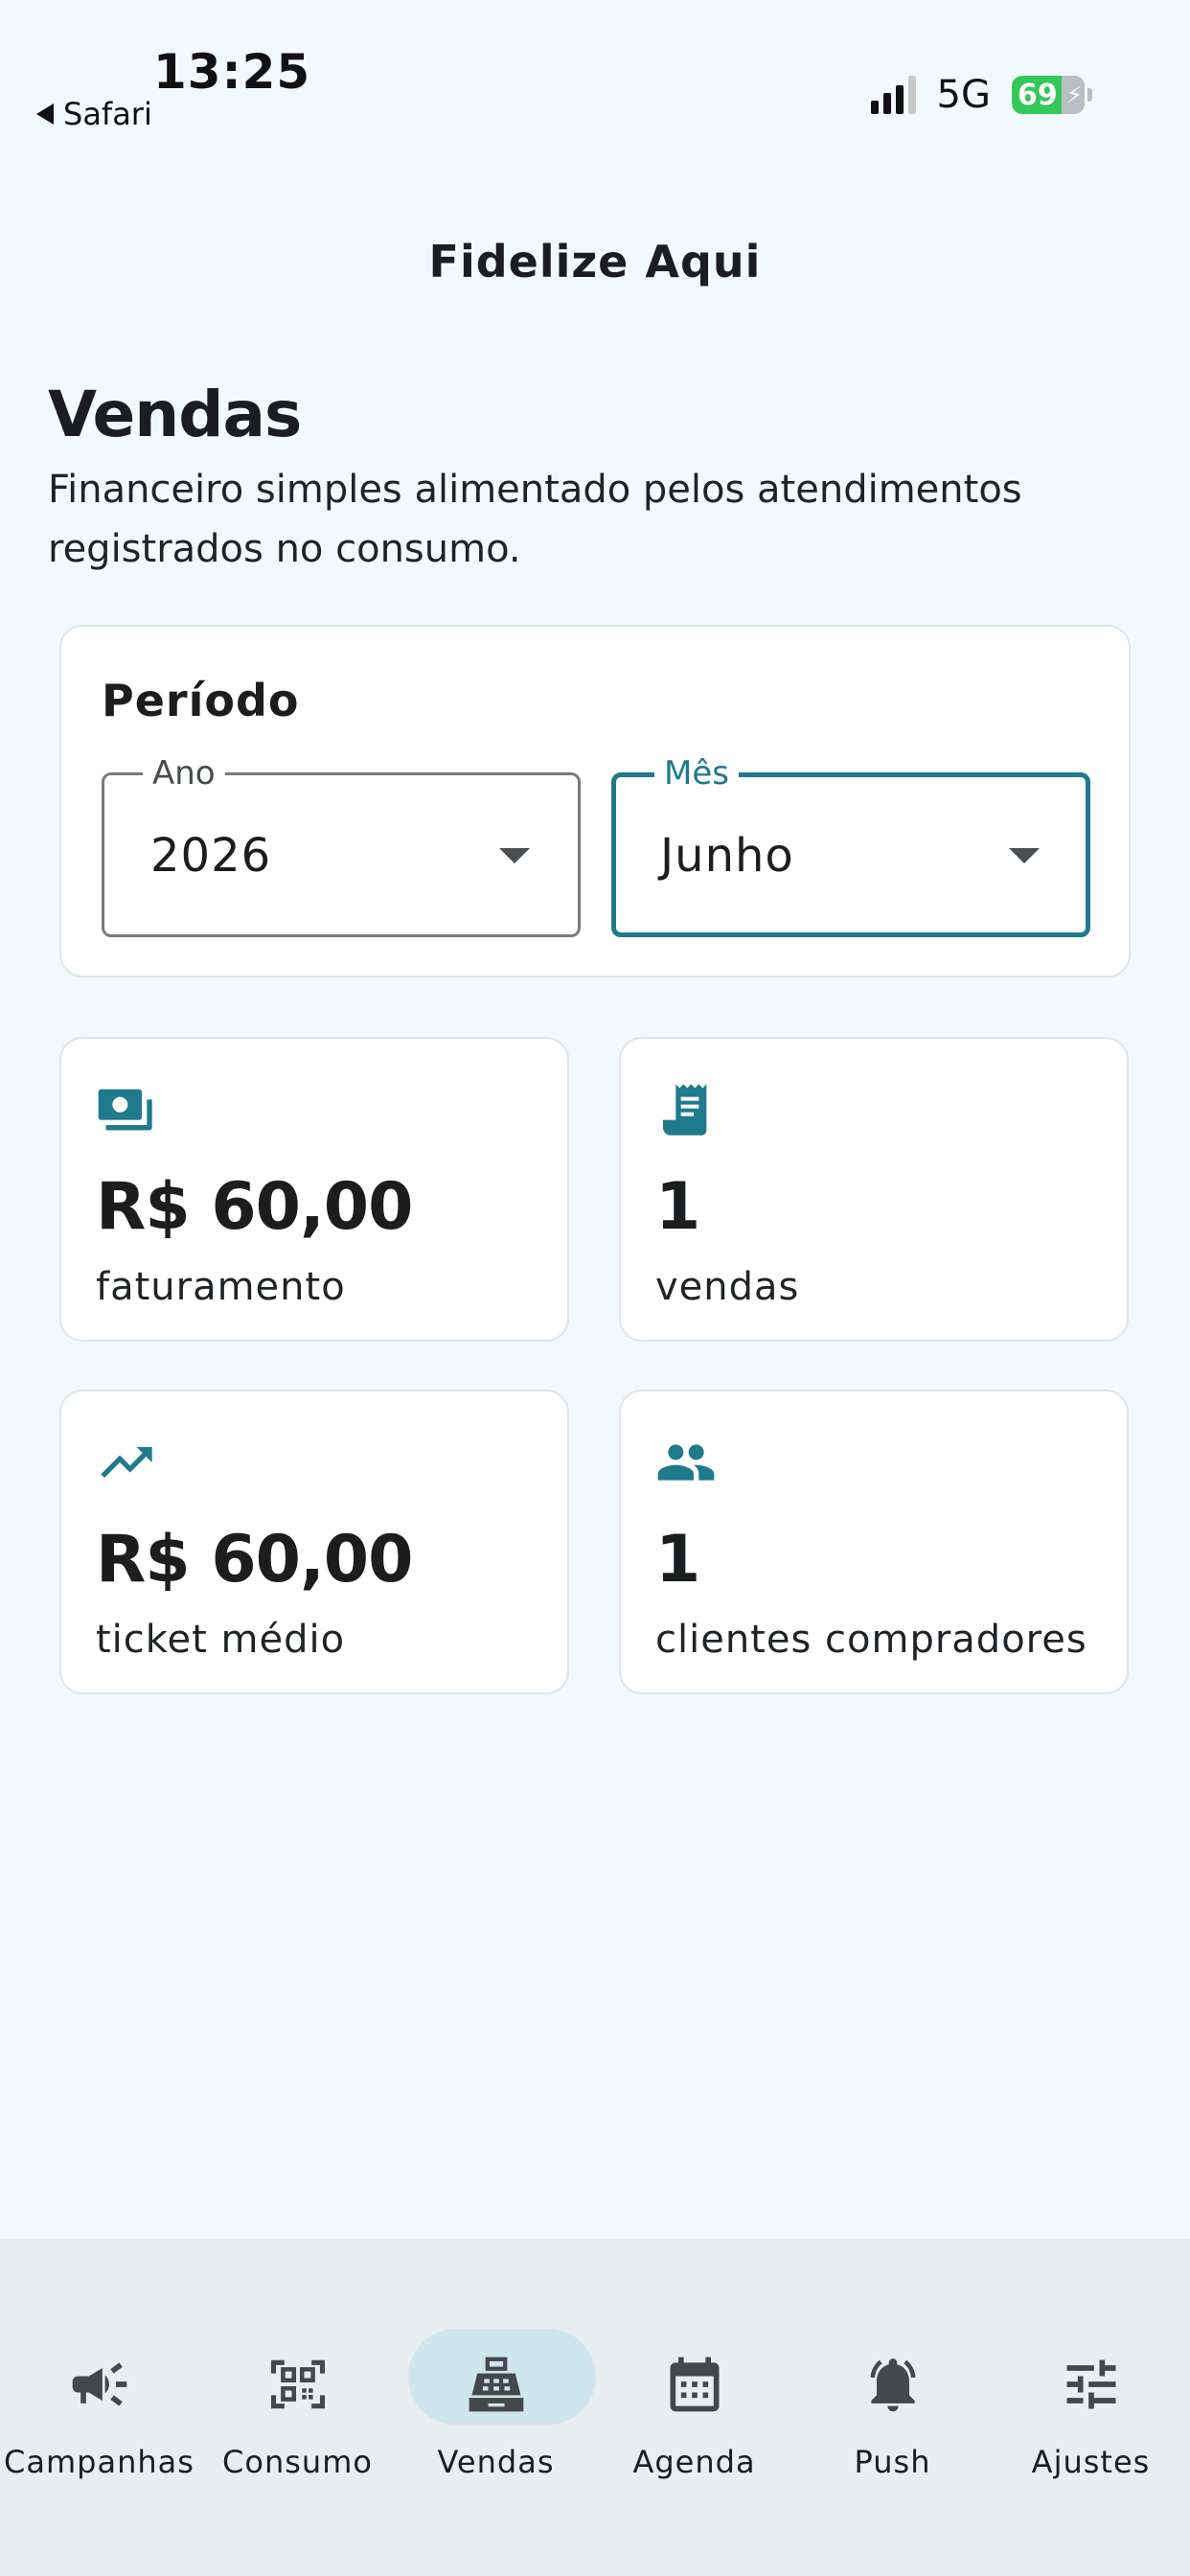  I want to click on month-select: Mês Junho, so click(851, 845).